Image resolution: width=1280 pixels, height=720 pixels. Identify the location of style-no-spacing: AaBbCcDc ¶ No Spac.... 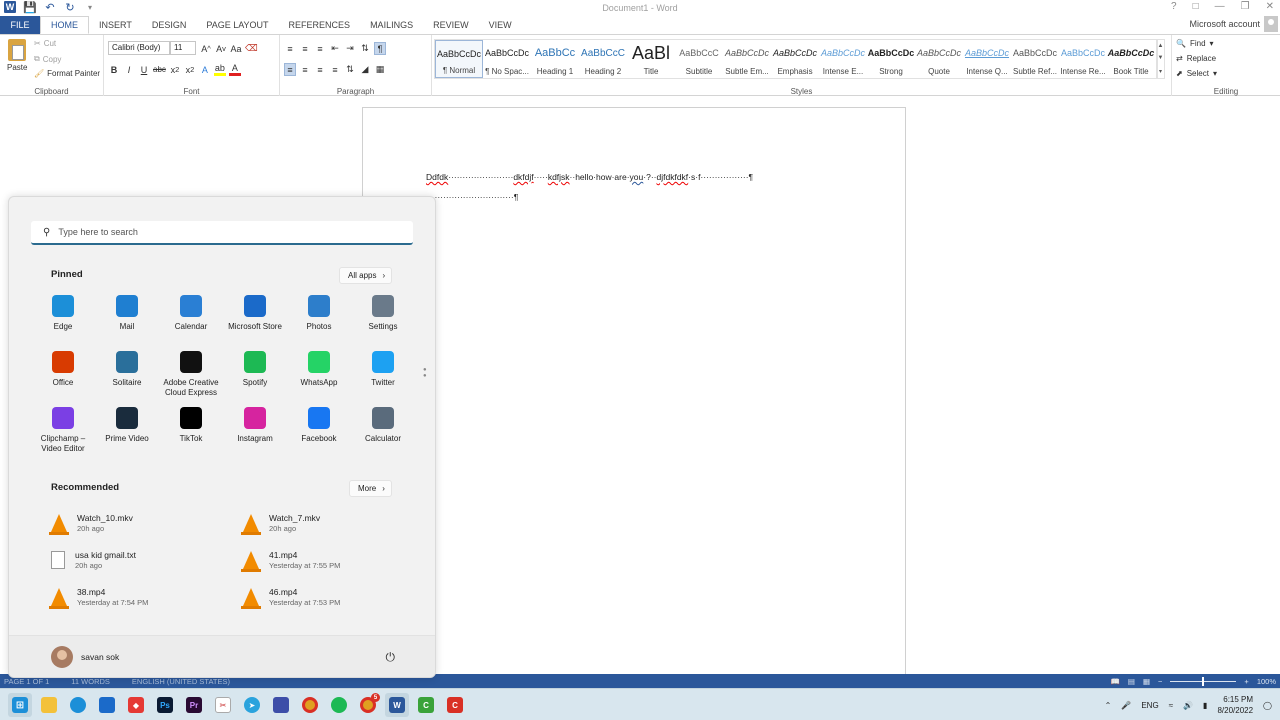
(507, 59).